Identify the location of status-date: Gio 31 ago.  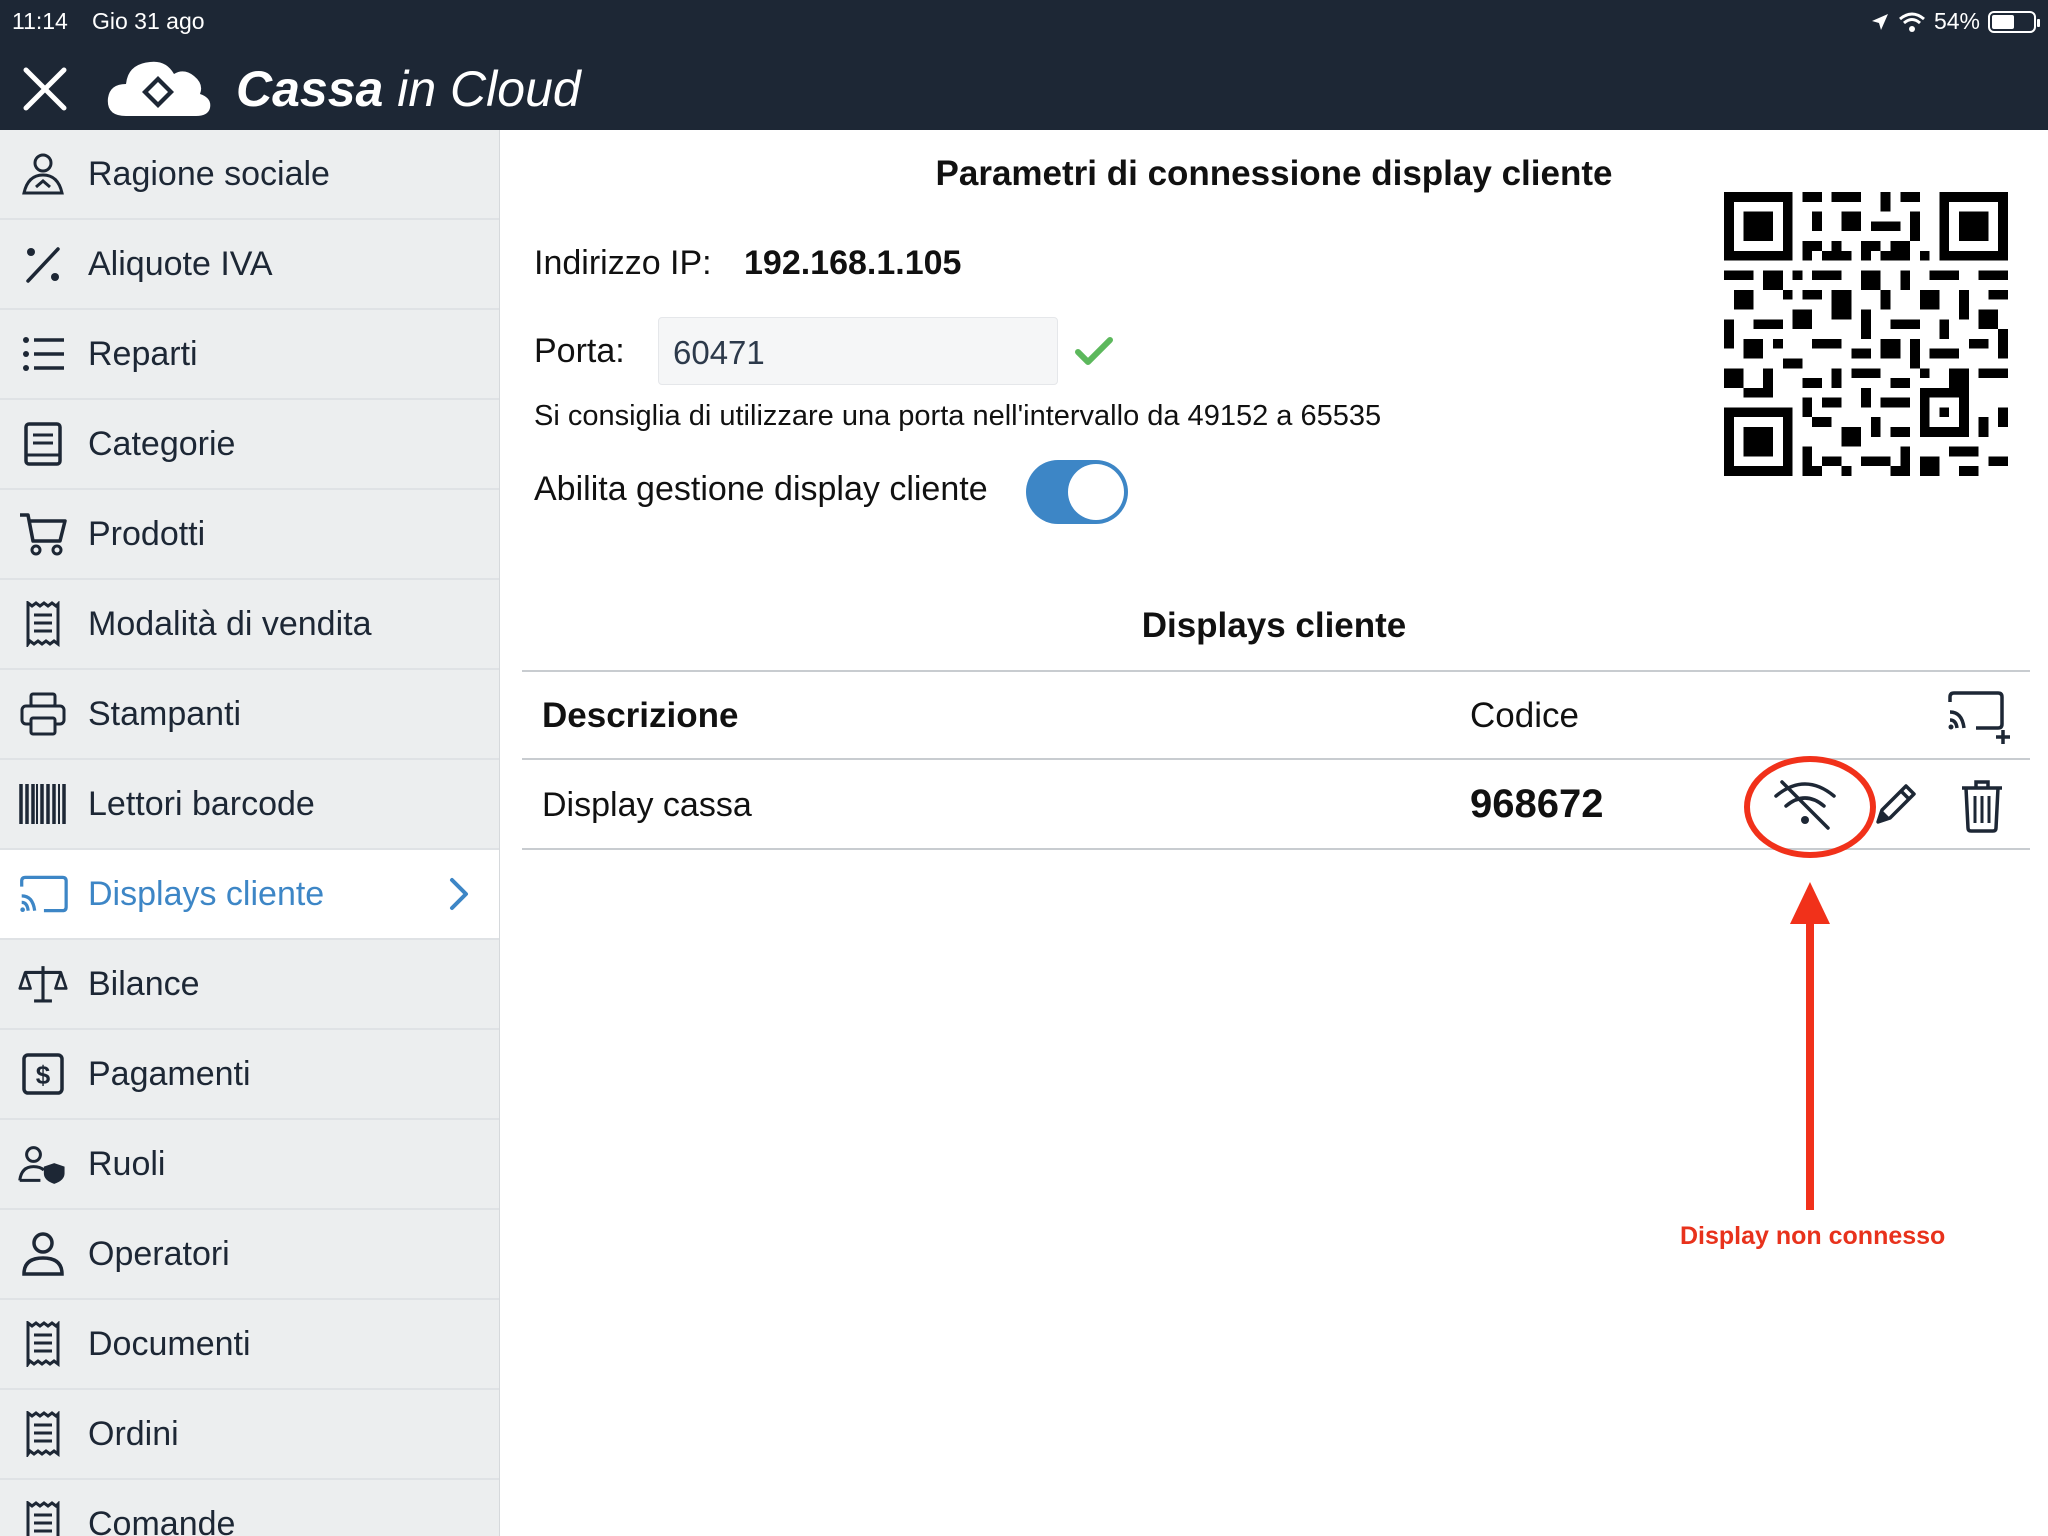
(148, 21).